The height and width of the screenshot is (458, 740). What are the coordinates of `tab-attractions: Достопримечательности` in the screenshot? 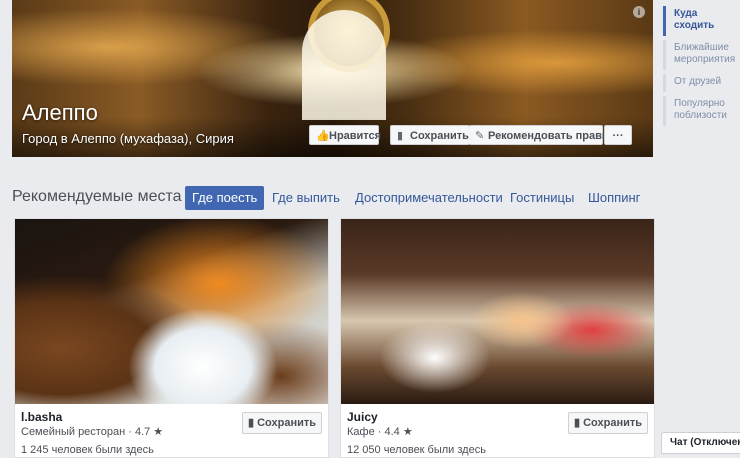 It's located at (429, 198).